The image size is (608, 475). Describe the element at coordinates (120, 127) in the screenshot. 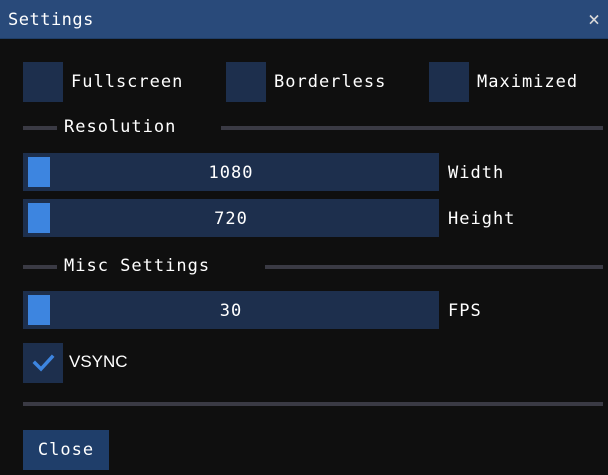

I see `resolution-section-title: Resolution` at that location.